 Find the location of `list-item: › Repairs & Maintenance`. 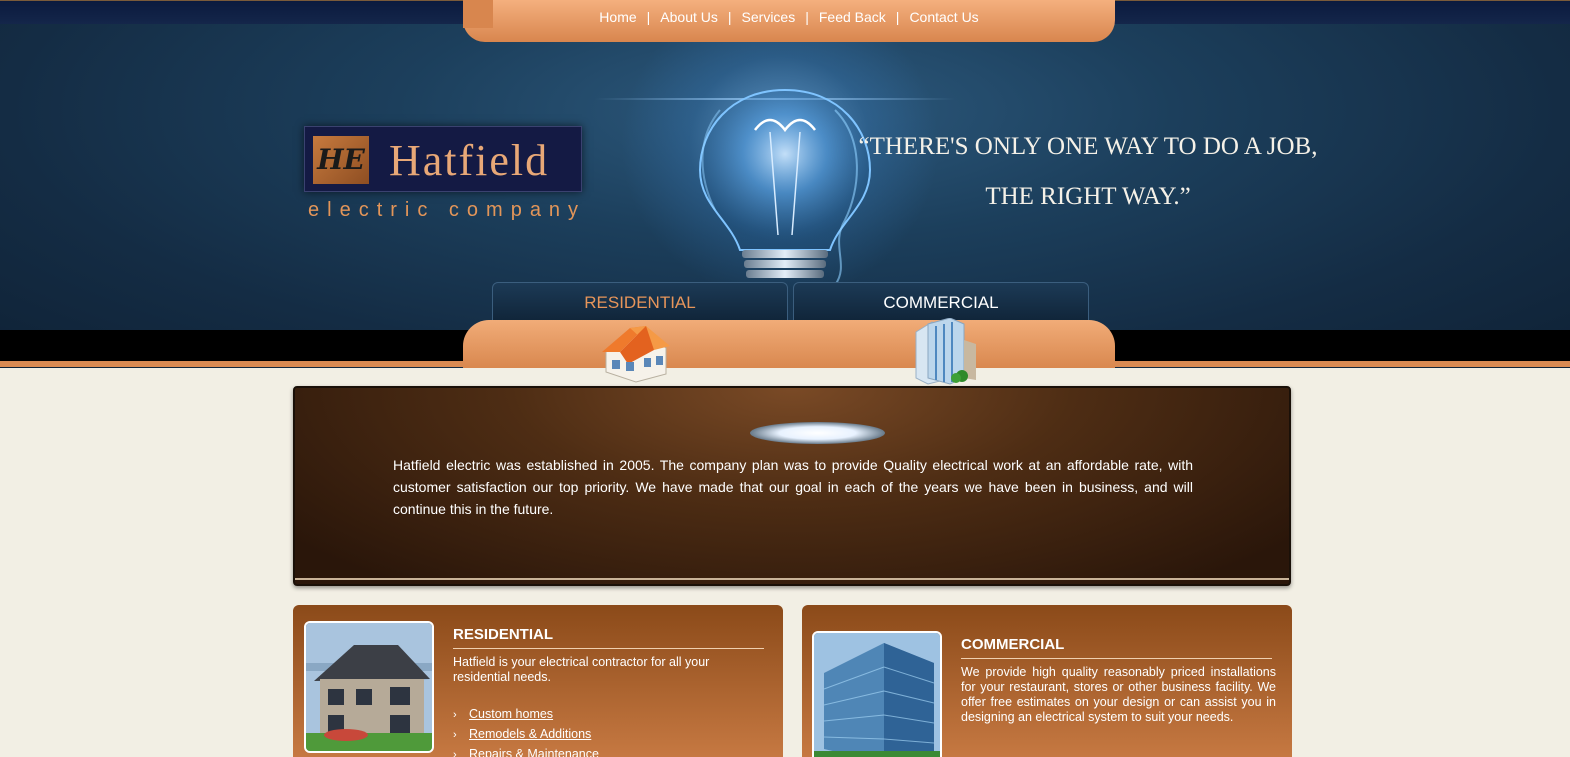

list-item: › Repairs & Maintenance is located at coordinates (526, 752).